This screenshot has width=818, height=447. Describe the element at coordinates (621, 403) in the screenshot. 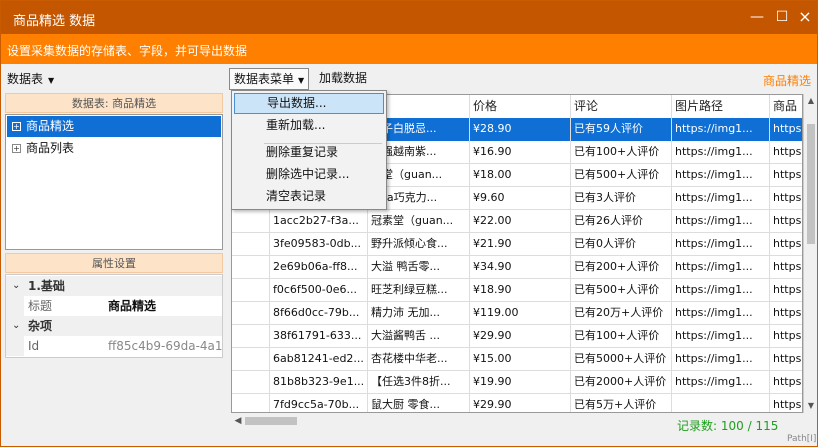

I see `grid-cell: 已有5万+人评价` at that location.